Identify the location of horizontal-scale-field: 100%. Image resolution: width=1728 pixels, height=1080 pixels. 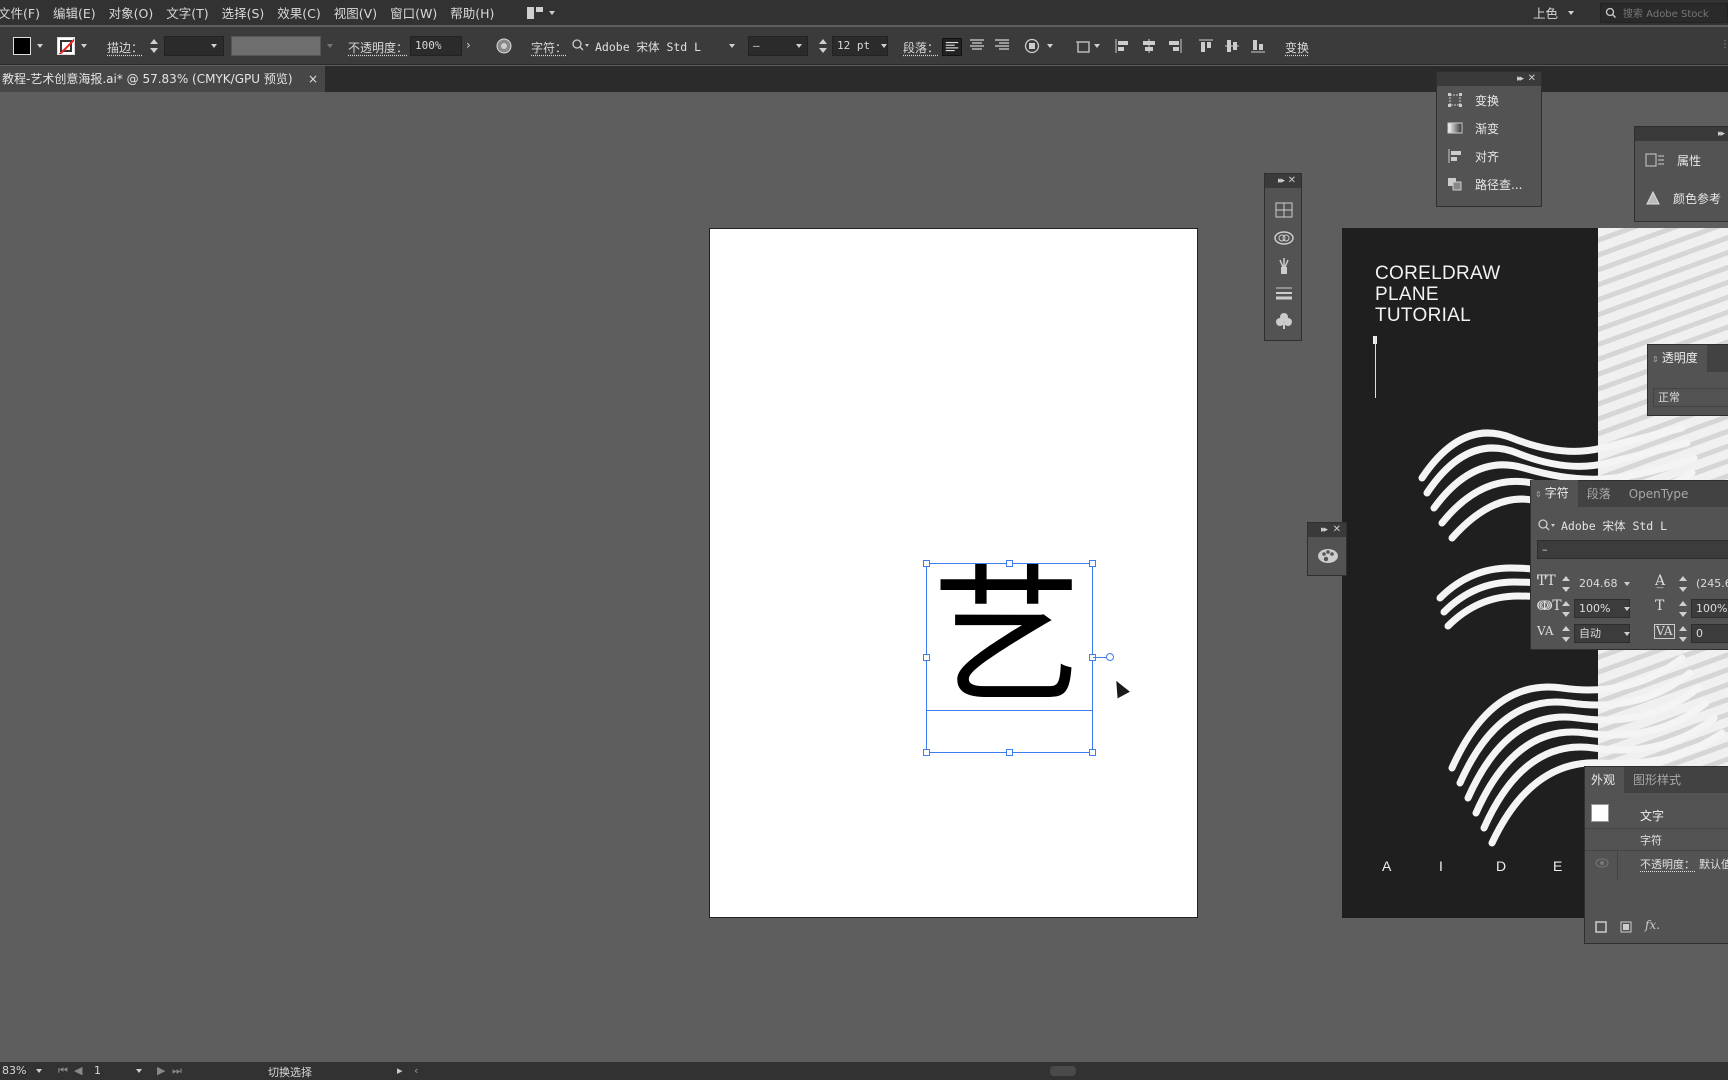
(1709, 608).